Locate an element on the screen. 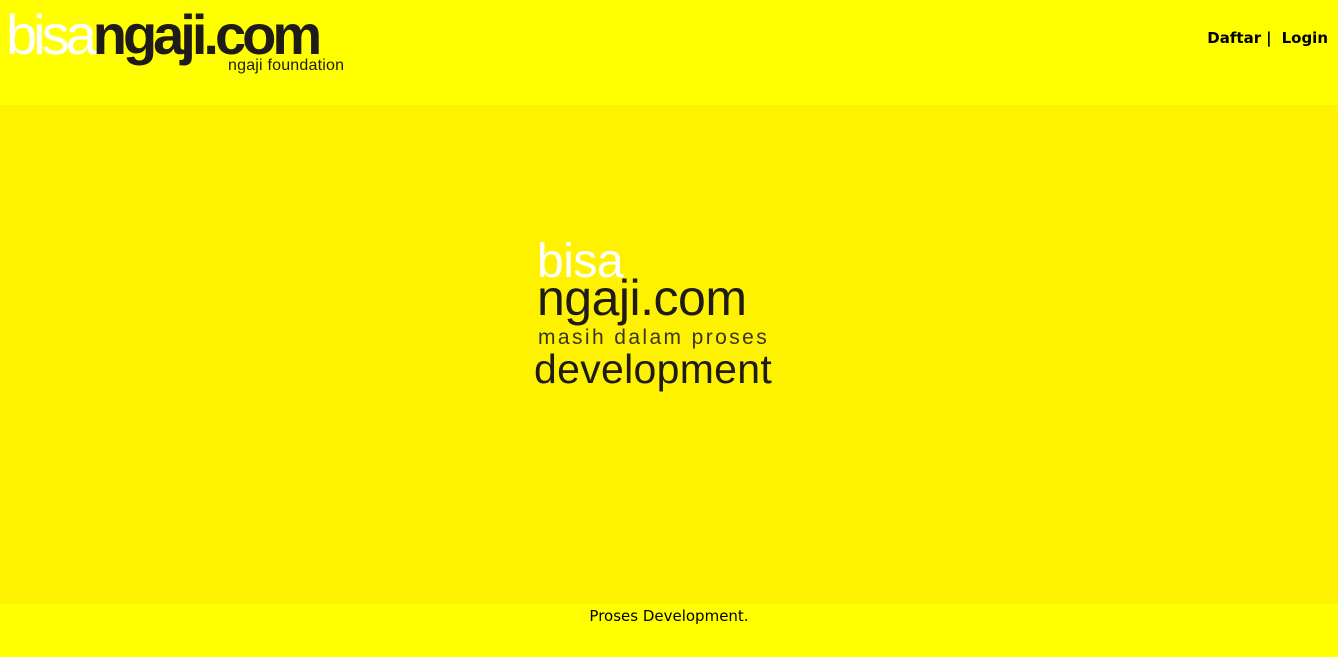 The image size is (1338, 657). footer-text: Proses Development. is located at coordinates (669, 616).